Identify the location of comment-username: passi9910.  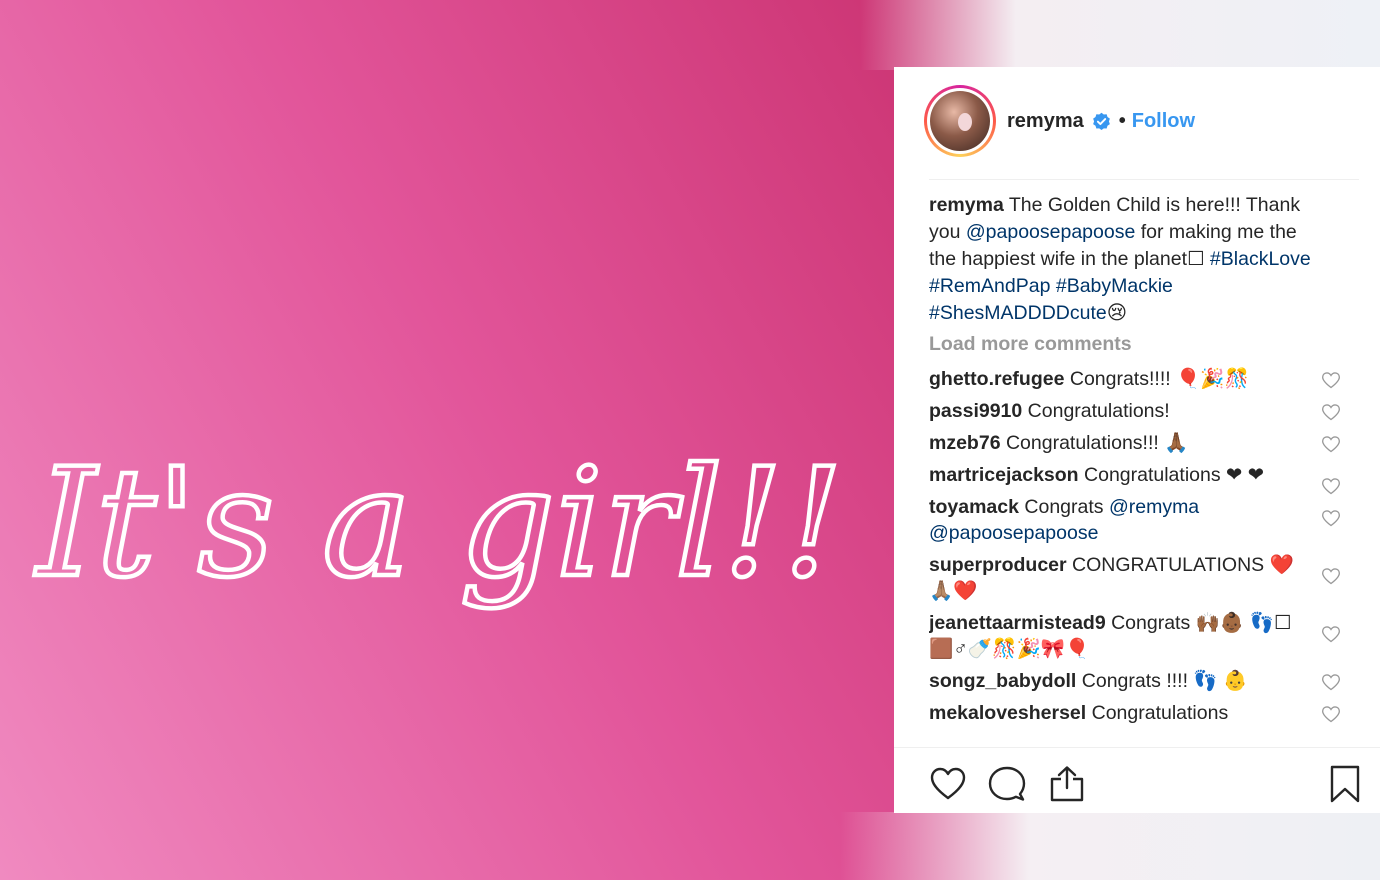
(975, 411).